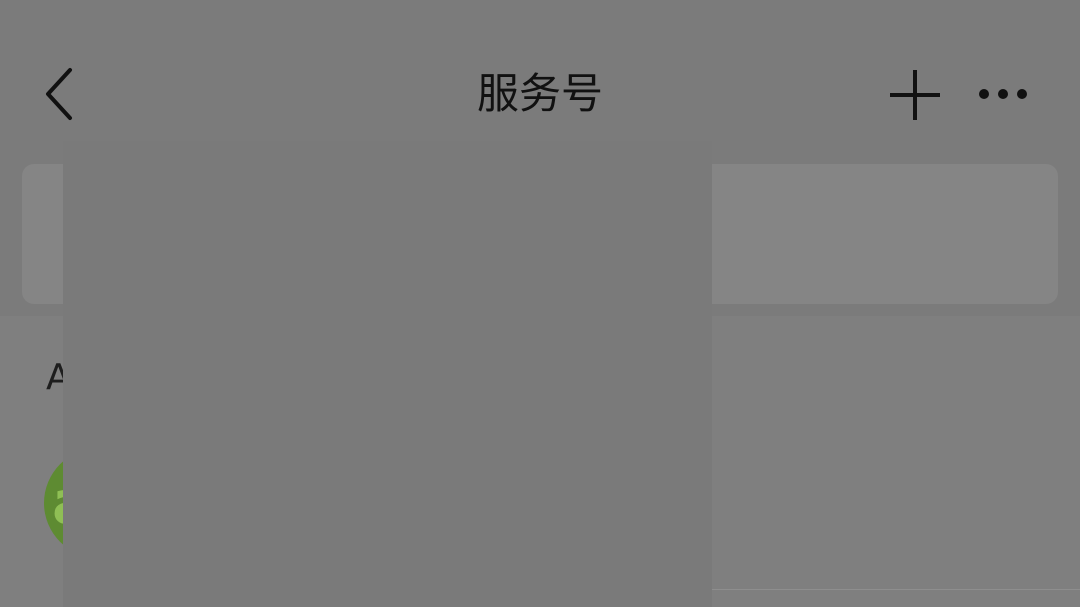 The image size is (1080, 607). I want to click on add-button, so click(915, 95).